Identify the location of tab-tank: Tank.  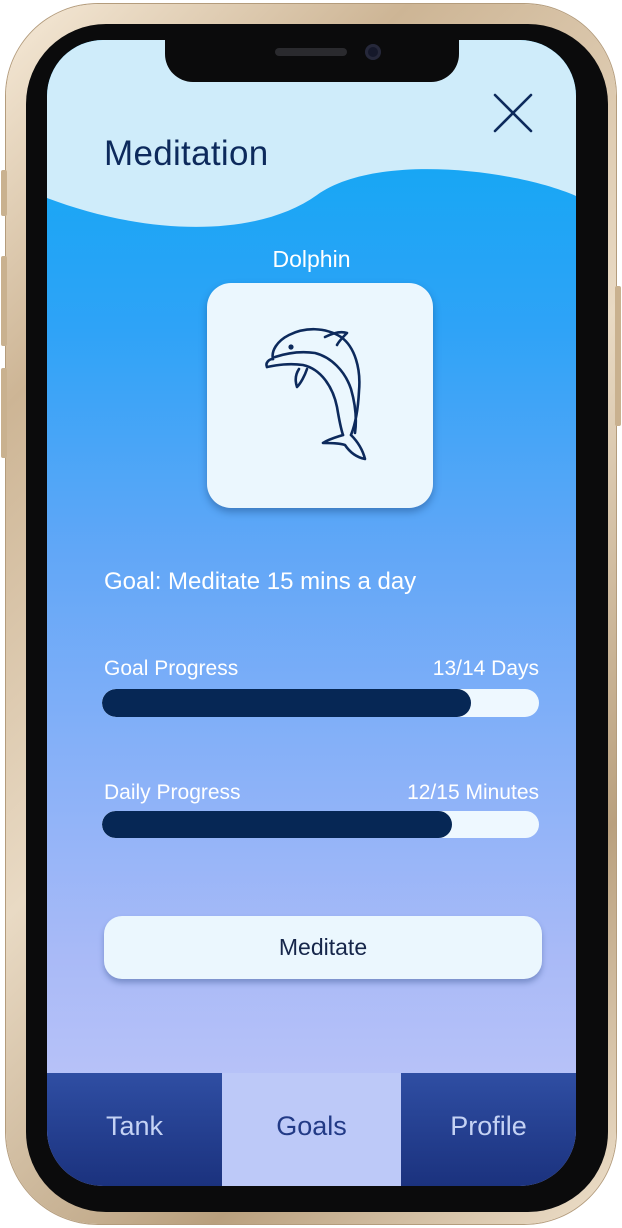
(134, 1129).